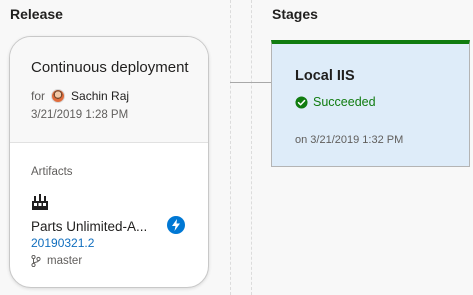 This screenshot has width=473, height=295. I want to click on stages-section-title: Stages, so click(295, 14).